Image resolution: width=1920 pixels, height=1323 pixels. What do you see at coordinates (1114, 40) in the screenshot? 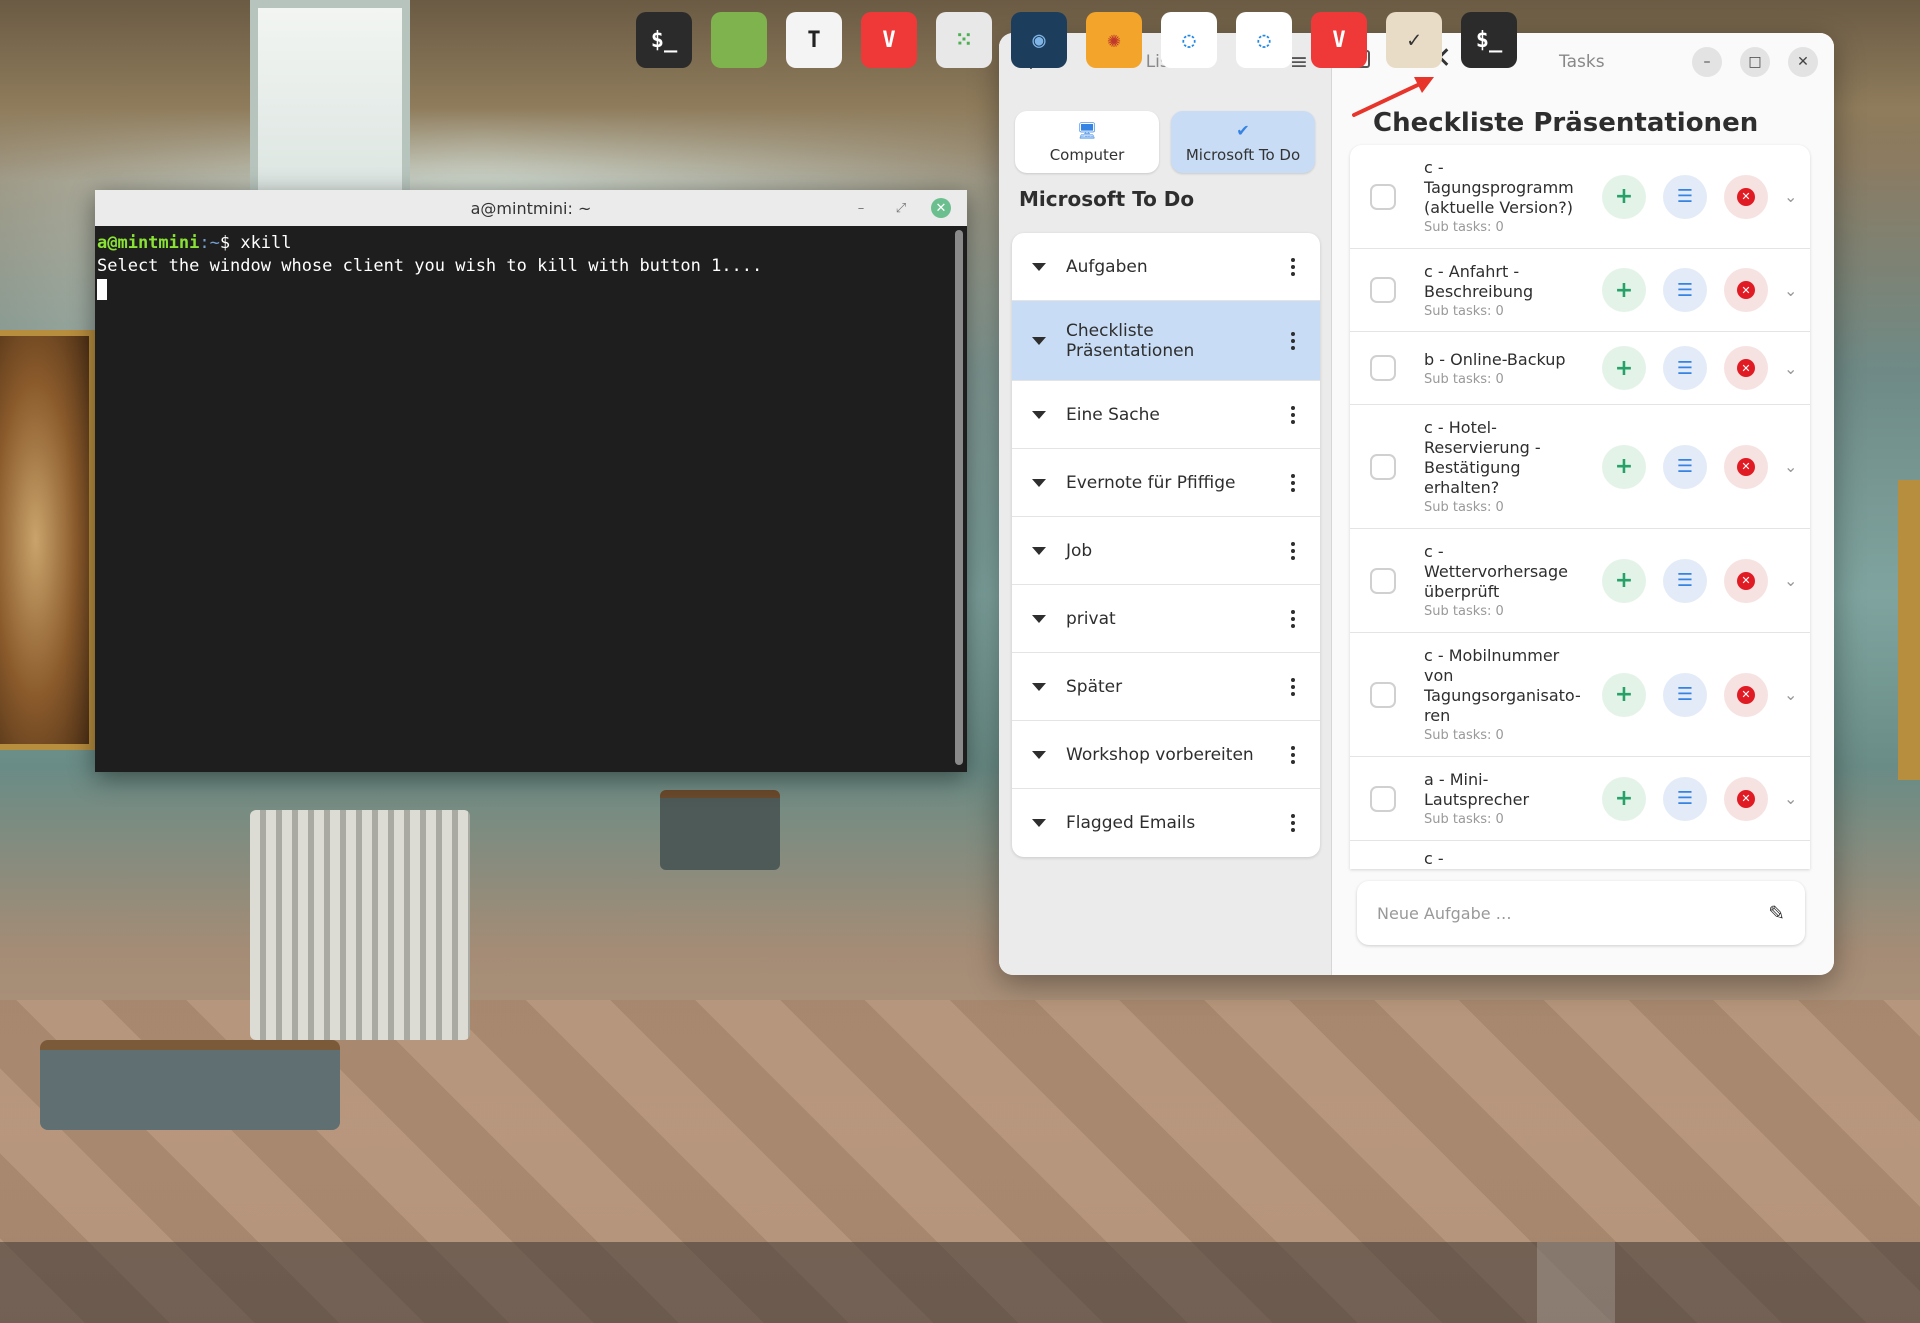
I see `dock-xnview-icon: ✺` at bounding box center [1114, 40].